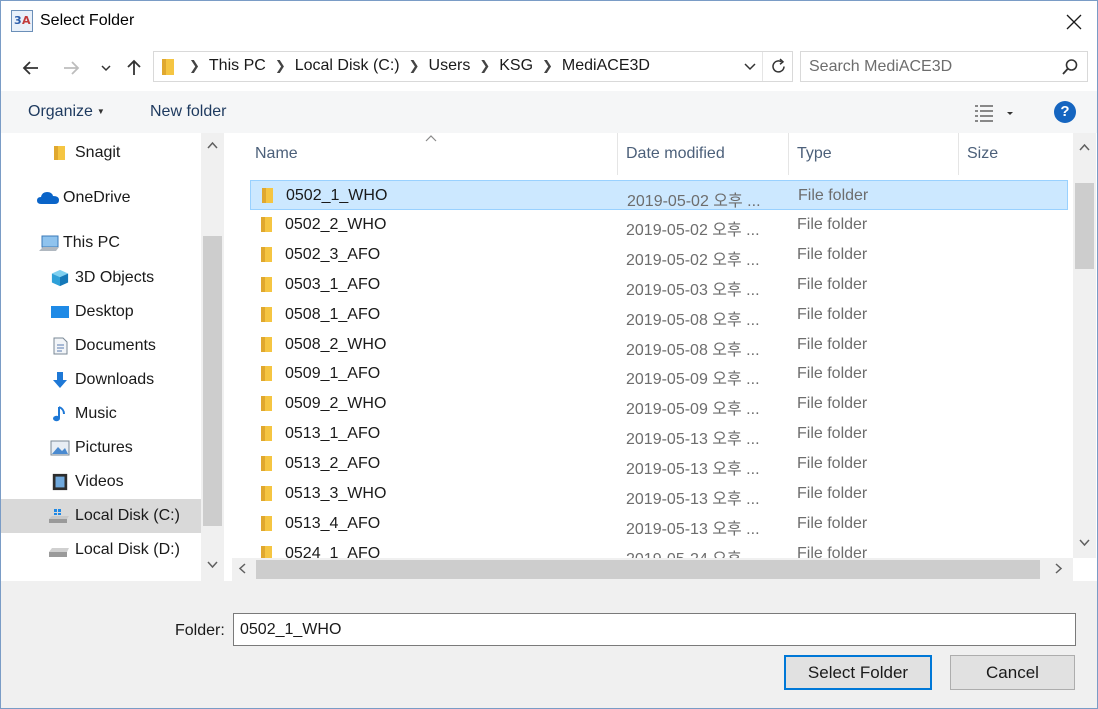 This screenshot has width=1098, height=709. Describe the element at coordinates (606, 66) in the screenshot. I see `breadcrumb-mediace3d: MediACE3D` at that location.